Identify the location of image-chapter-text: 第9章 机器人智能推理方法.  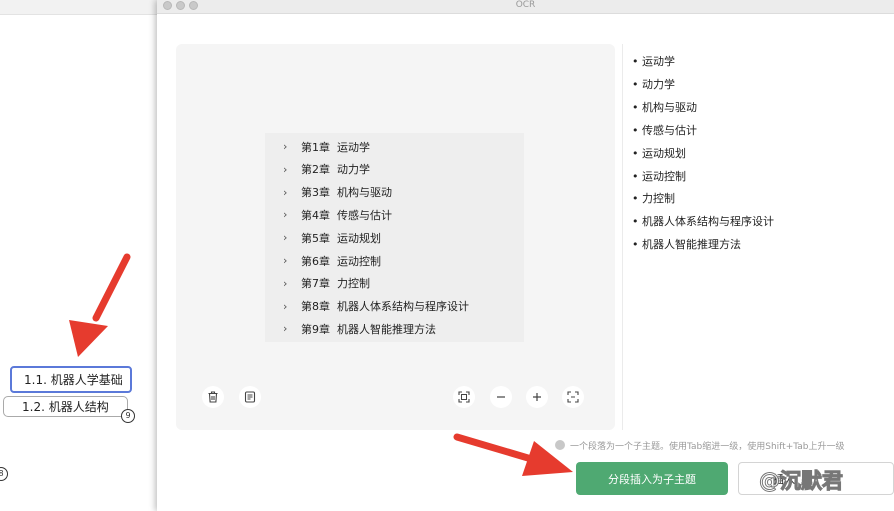
(368, 329).